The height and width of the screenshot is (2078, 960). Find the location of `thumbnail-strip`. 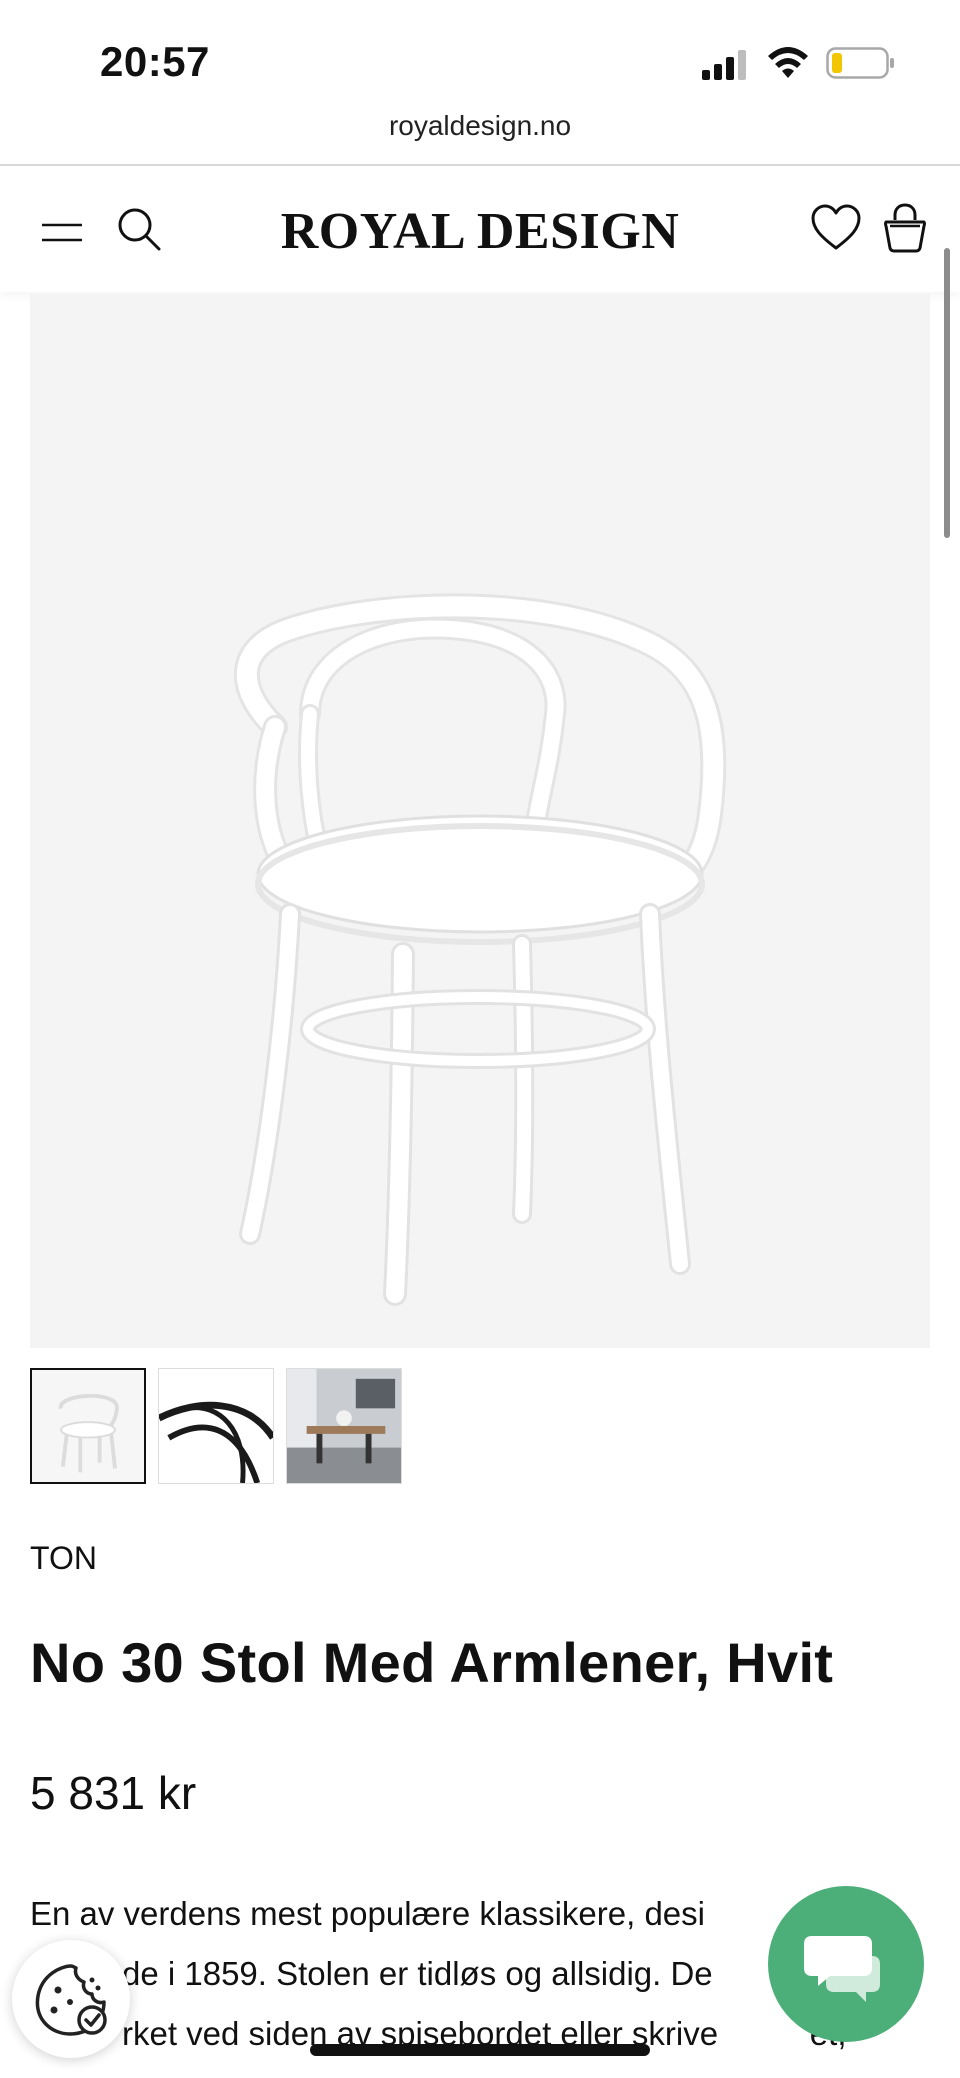

thumbnail-strip is located at coordinates (216, 1427).